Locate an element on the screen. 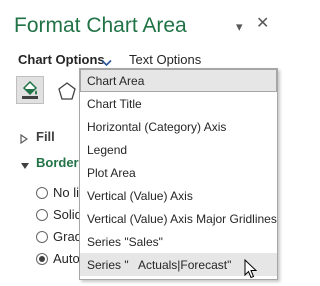 This screenshot has height=286, width=320. chart-options-tab: Chart Options is located at coordinates (61, 59).